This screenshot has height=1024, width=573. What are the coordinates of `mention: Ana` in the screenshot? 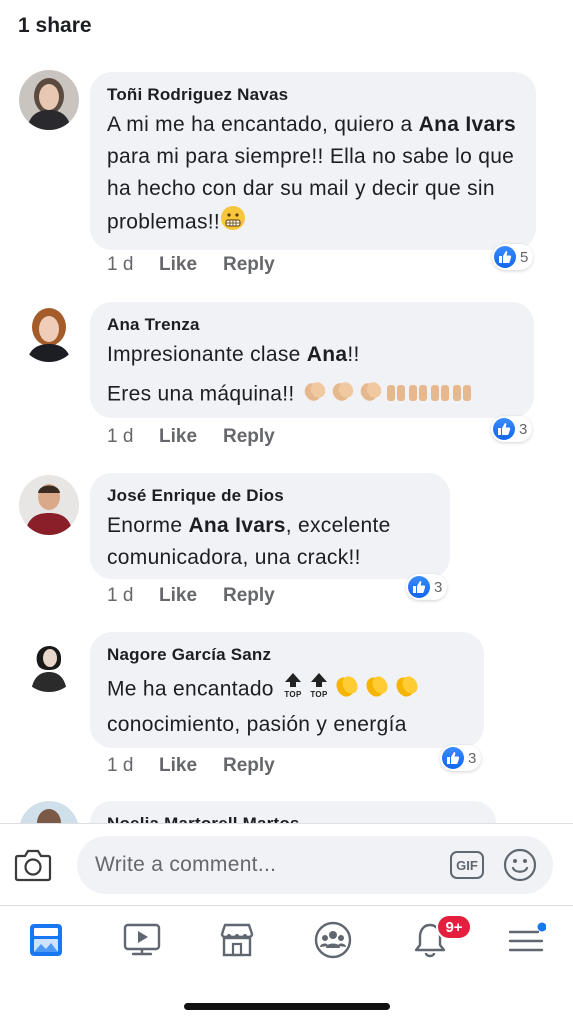 It's located at (327, 354).